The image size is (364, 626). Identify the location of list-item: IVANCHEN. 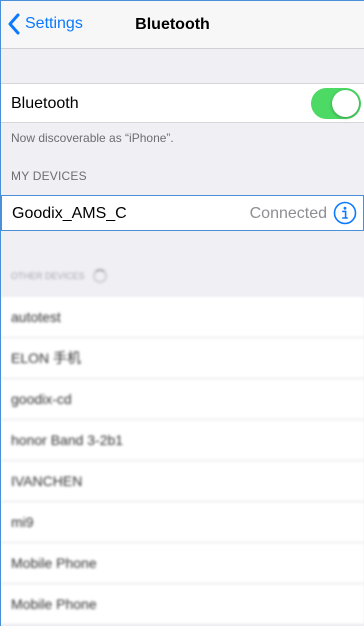
(182, 481).